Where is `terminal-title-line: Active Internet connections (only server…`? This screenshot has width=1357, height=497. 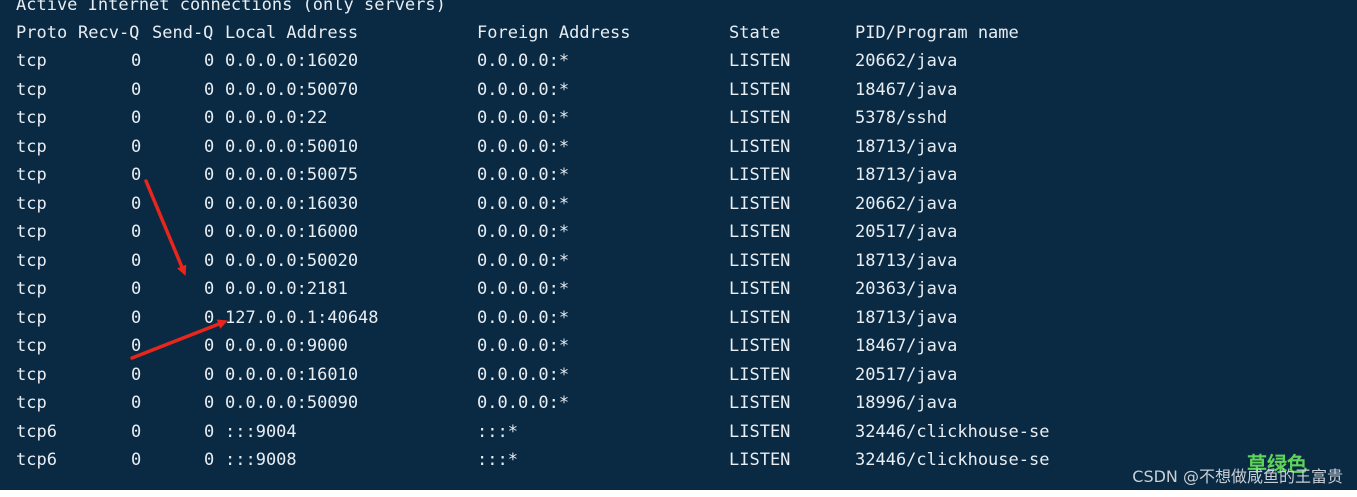
terminal-title-line: Active Internet connections (only server… is located at coordinates (231, 7).